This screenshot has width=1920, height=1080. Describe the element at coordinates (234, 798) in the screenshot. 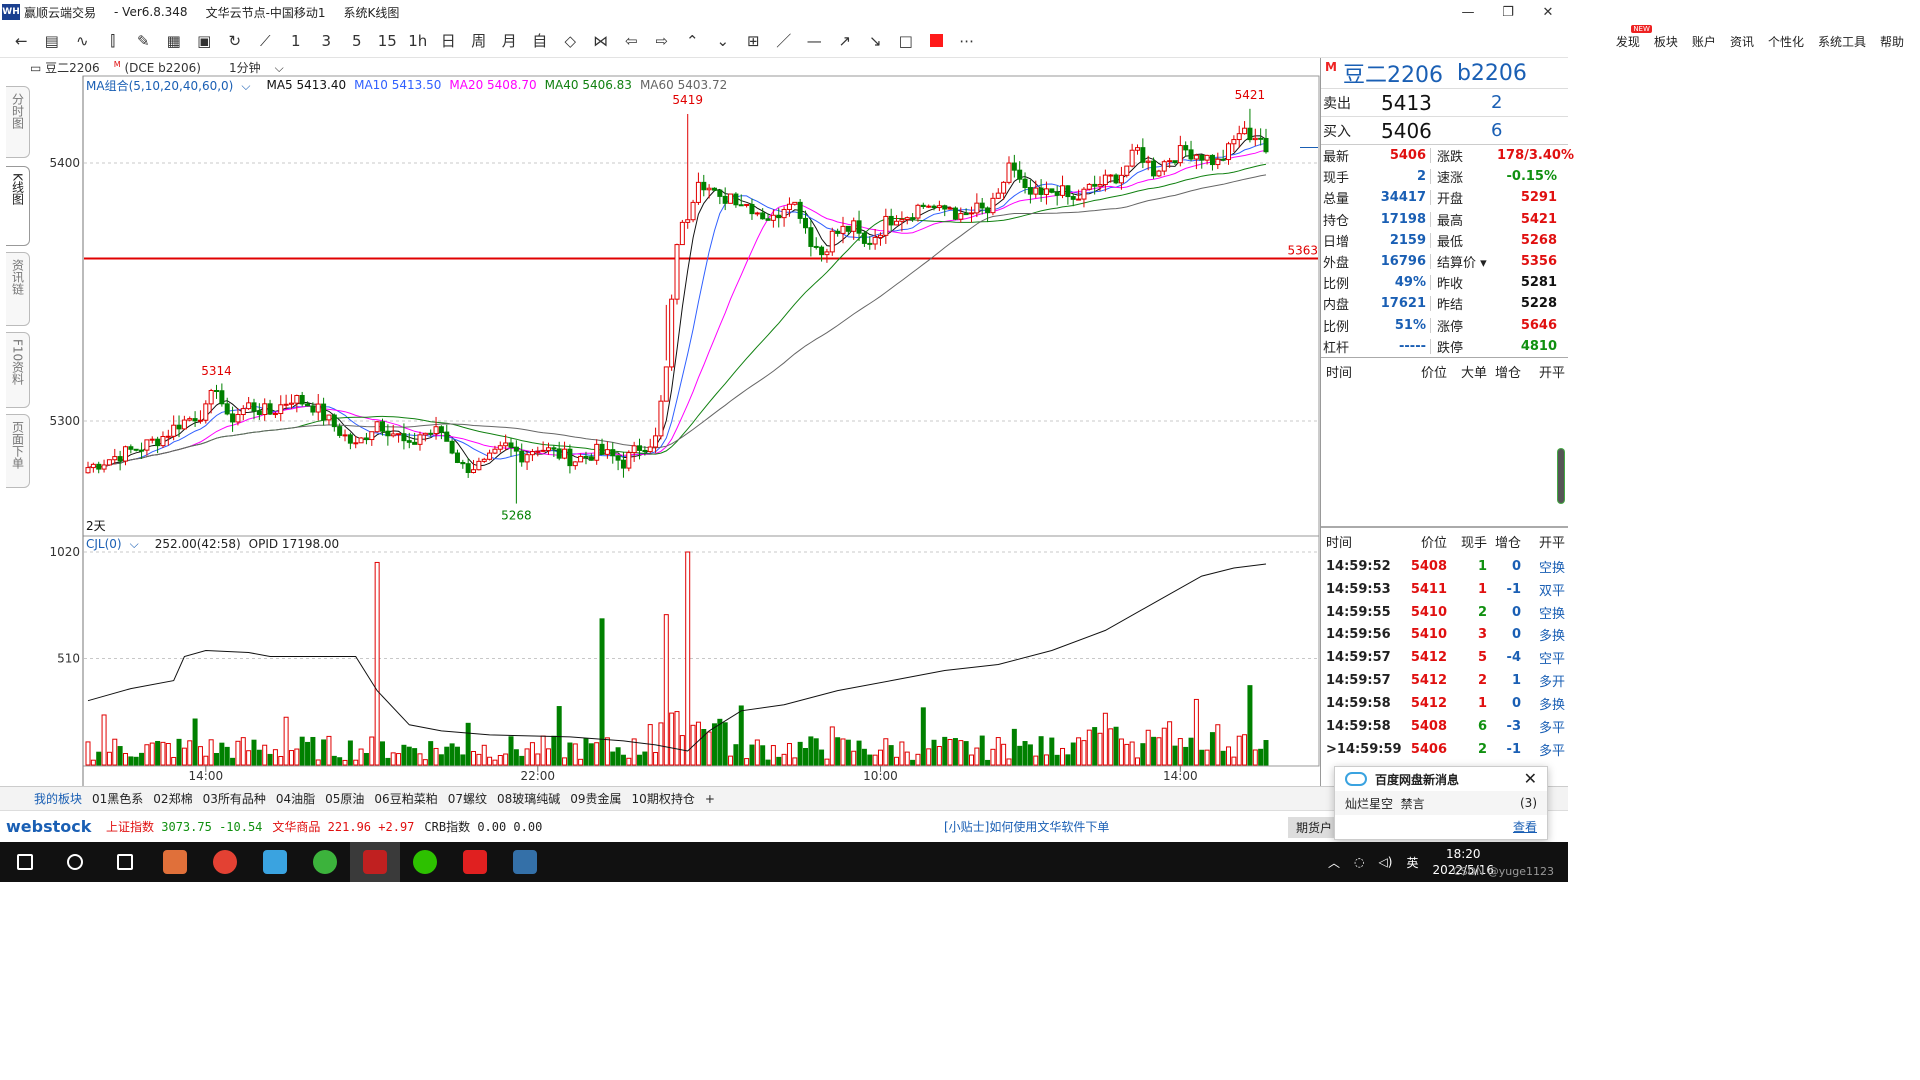

I see `sector-tab: 03所有品种` at that location.